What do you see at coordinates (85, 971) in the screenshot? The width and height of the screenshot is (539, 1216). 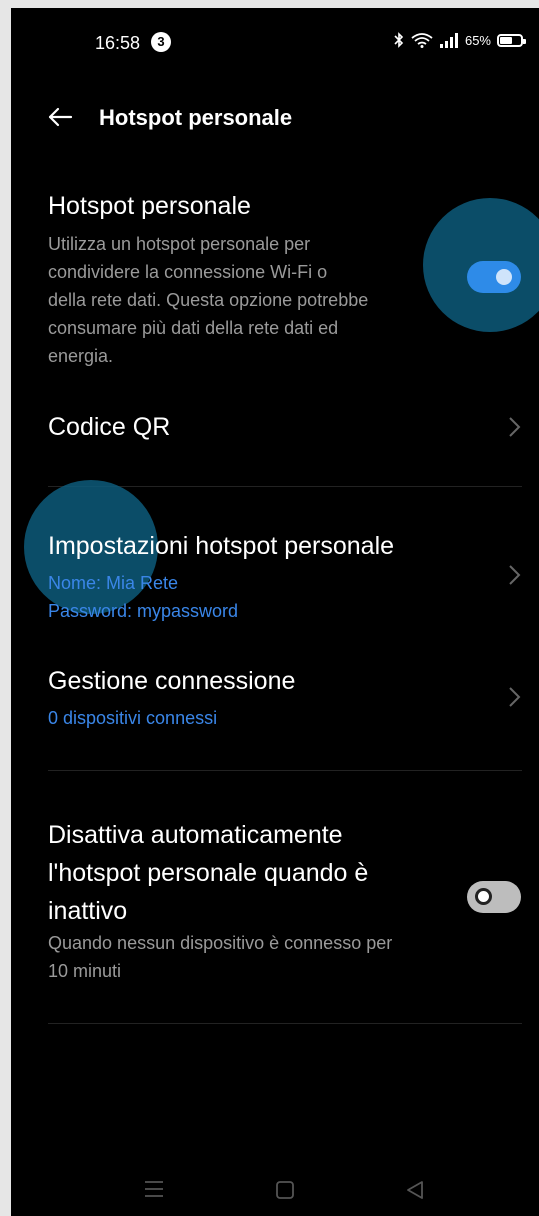 I see `auto-disable-description-line: 10 minuti` at bounding box center [85, 971].